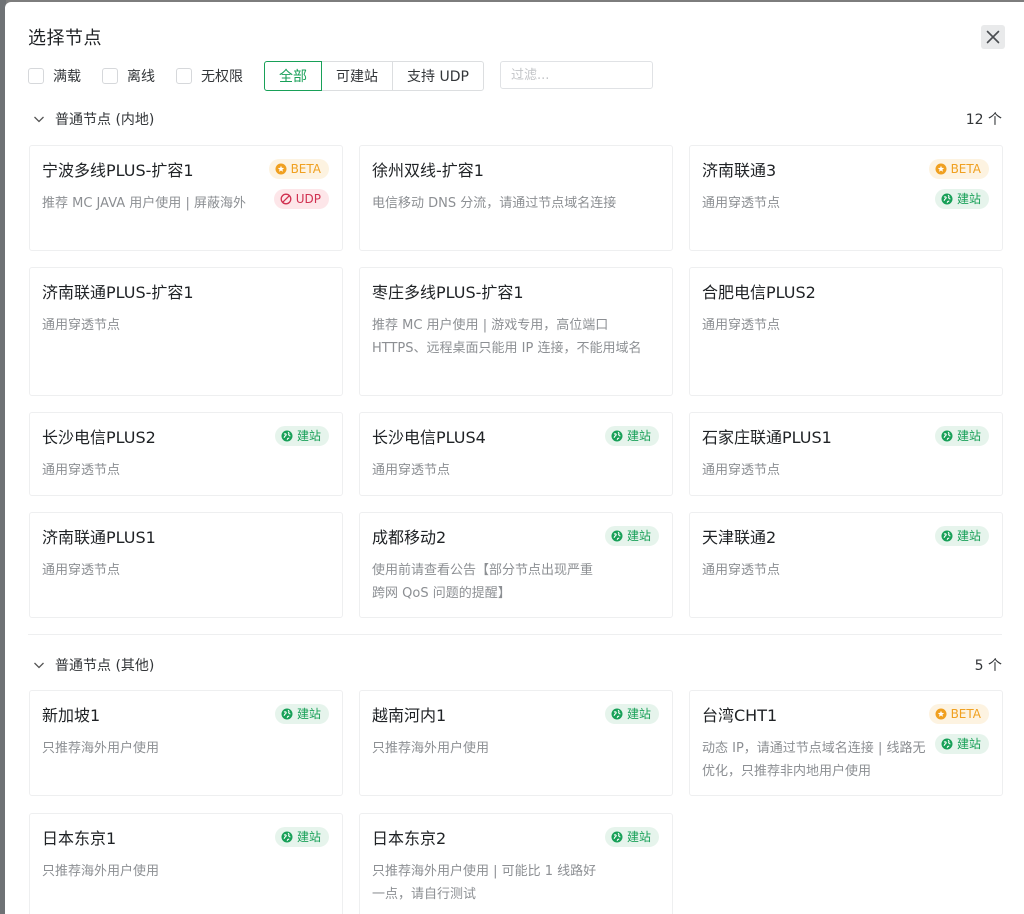 Image resolution: width=1024 pixels, height=914 pixels. What do you see at coordinates (99, 437) in the screenshot?
I see `node-name: 长沙电信PLUS2` at bounding box center [99, 437].